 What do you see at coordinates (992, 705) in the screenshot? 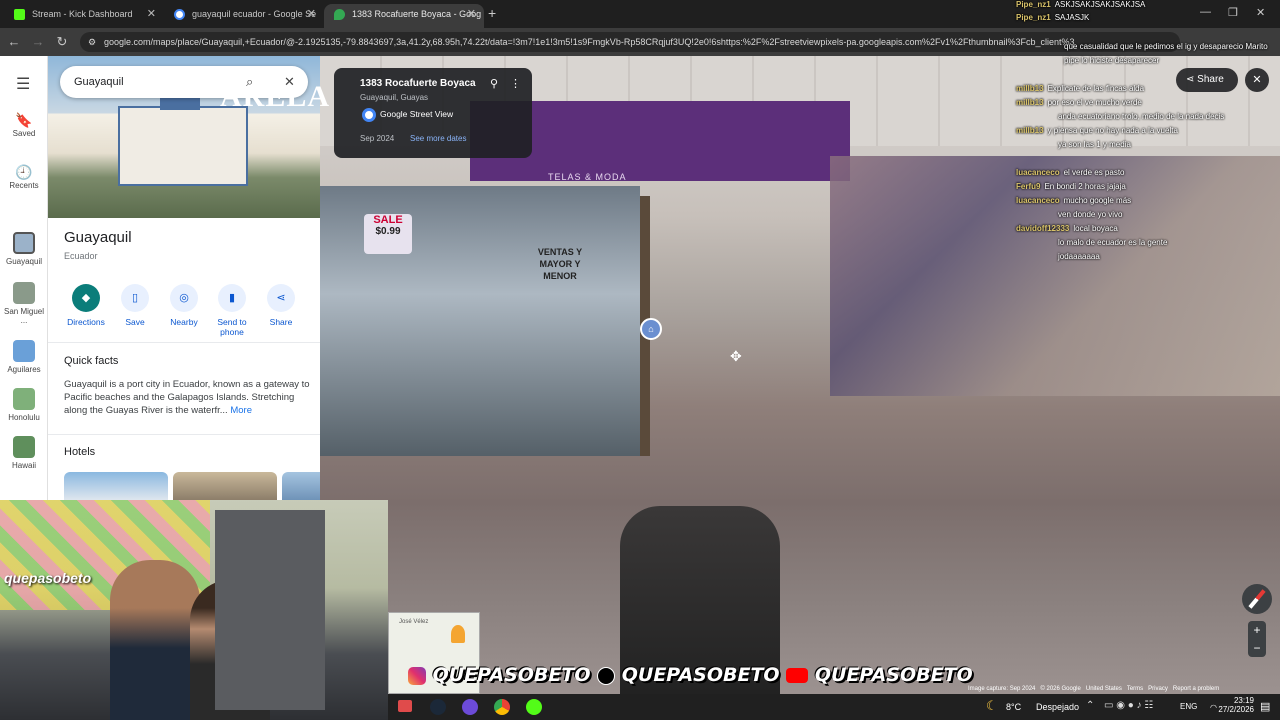
I see `moon-icon: ☾` at bounding box center [992, 705].